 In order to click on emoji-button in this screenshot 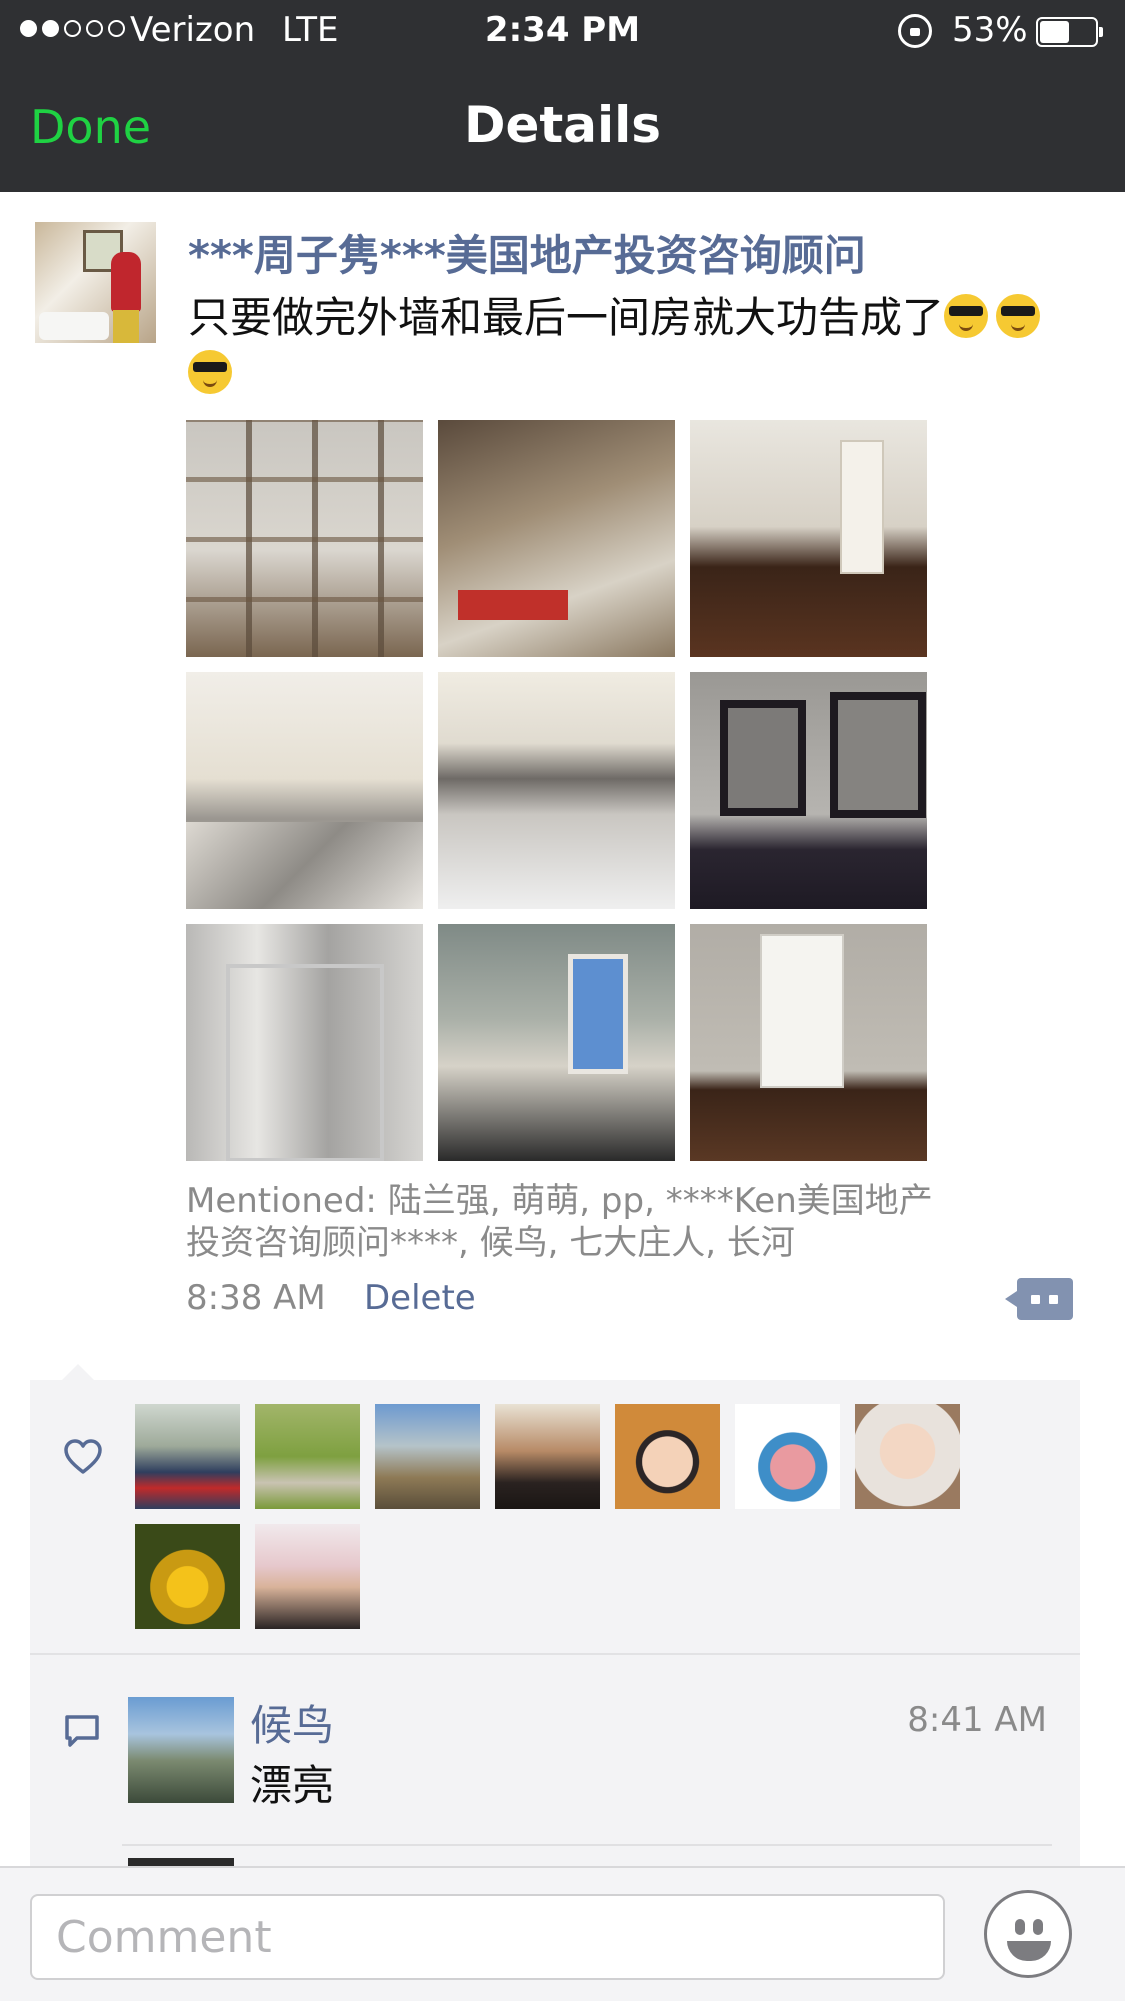, I will do `click(1028, 1934)`.